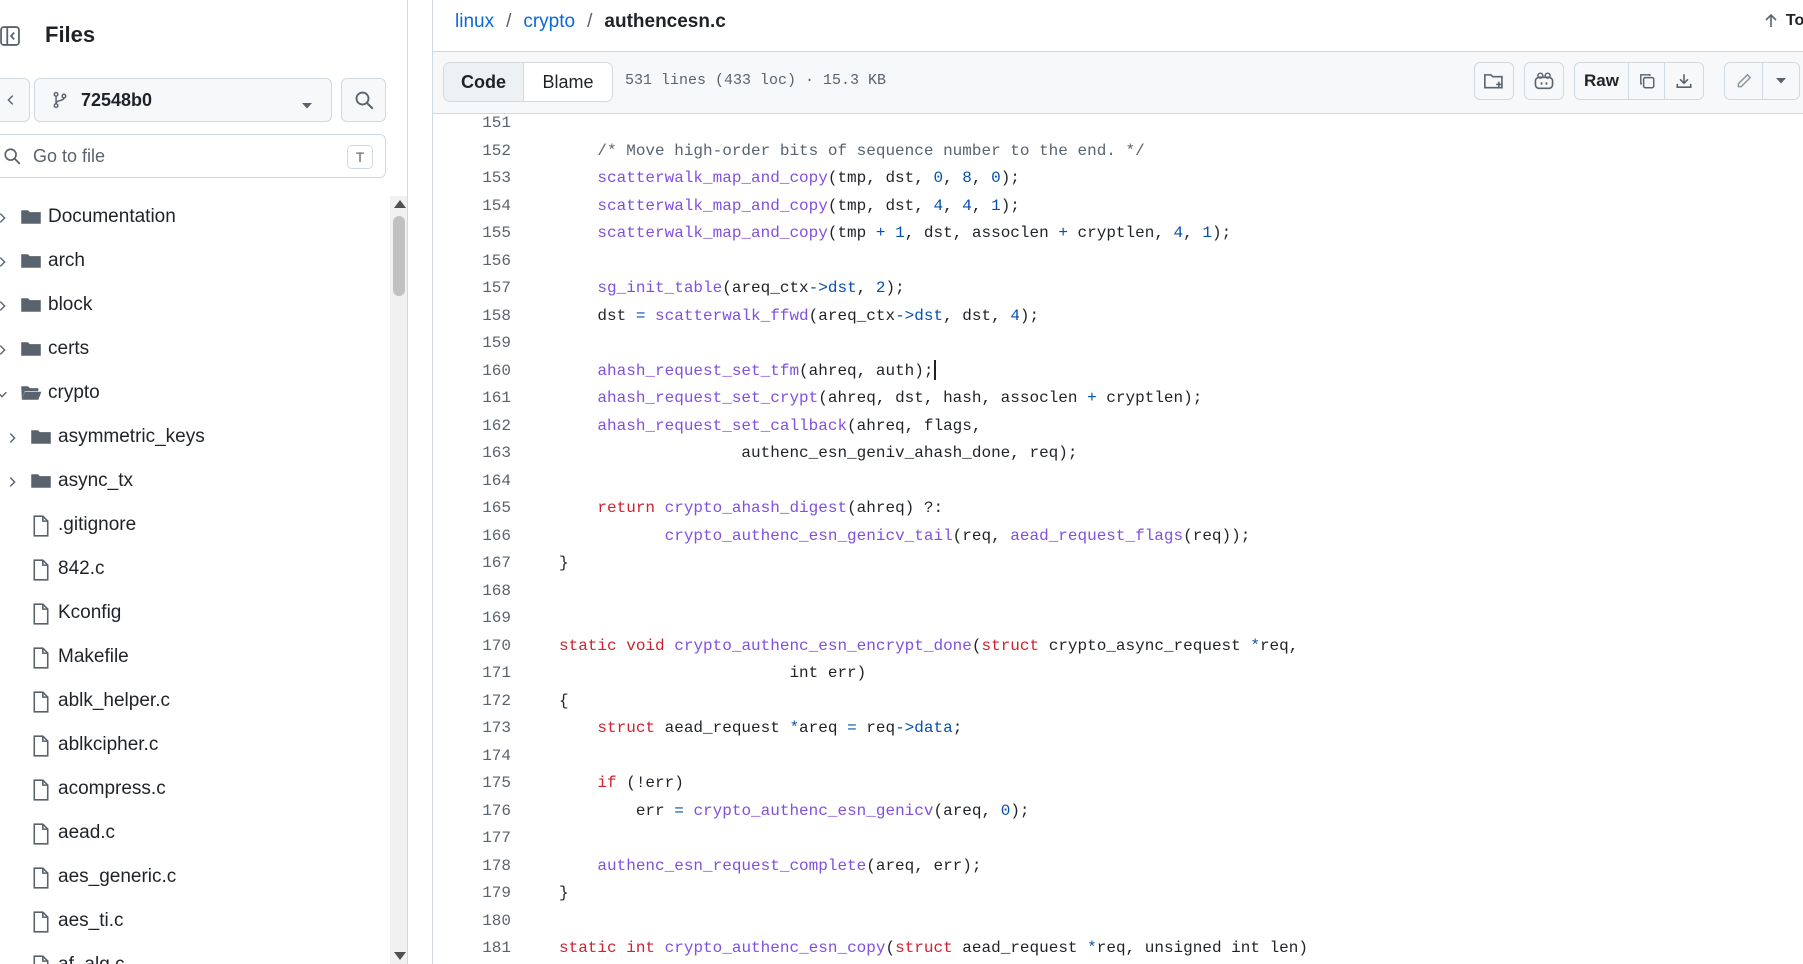  Describe the element at coordinates (196, 306) in the screenshot. I see `tree-folder: block` at that location.